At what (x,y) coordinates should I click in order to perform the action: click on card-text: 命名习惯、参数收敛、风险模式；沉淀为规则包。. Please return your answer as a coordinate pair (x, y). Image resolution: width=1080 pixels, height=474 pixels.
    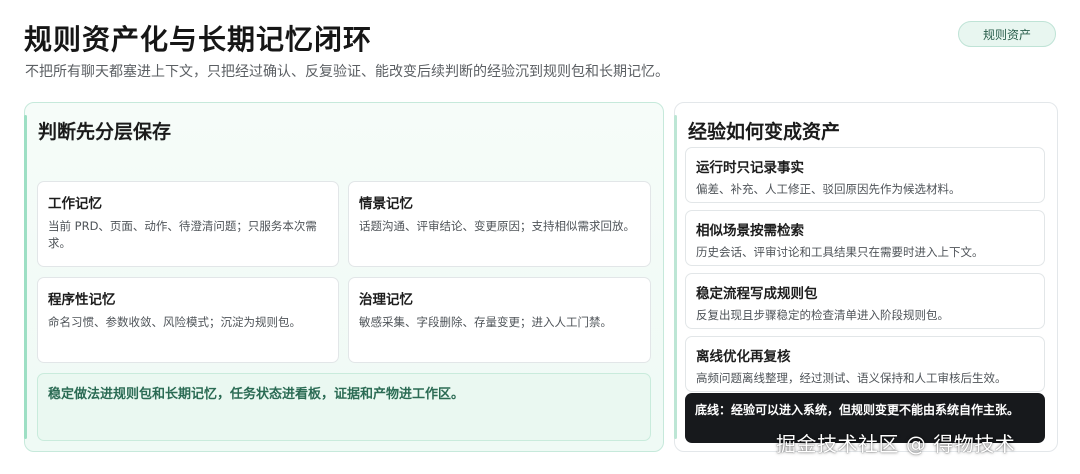
    Looking at the image, I should click on (174, 322).